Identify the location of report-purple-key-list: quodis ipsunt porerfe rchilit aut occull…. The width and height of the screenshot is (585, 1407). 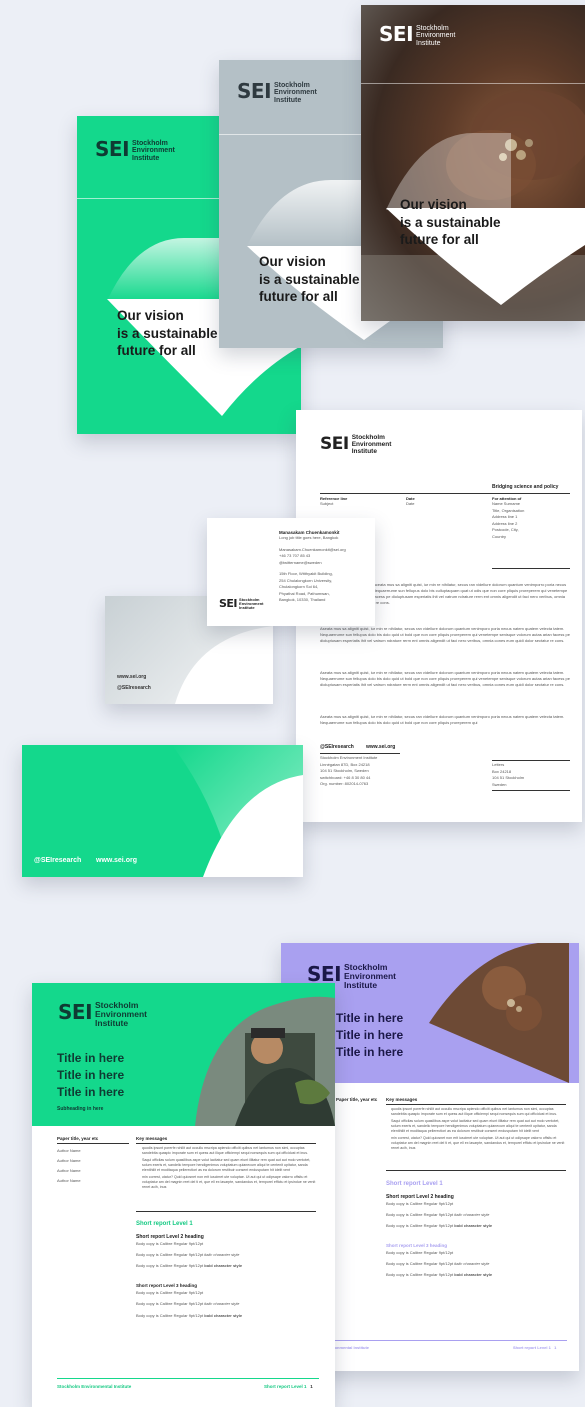
(478, 1128).